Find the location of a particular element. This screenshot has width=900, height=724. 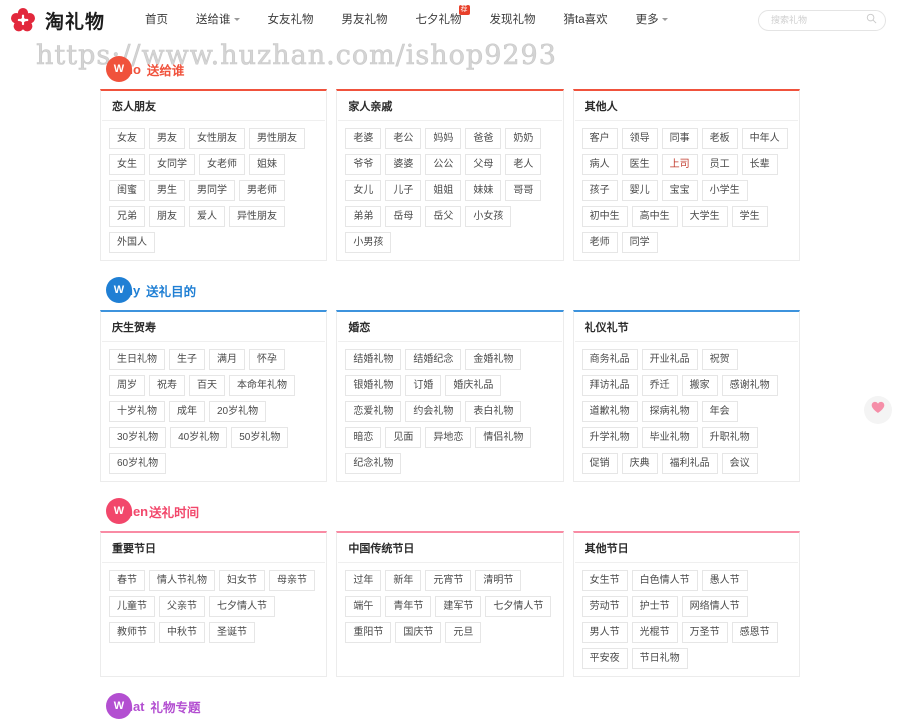

tag-item: 小学生 is located at coordinates (724, 190).